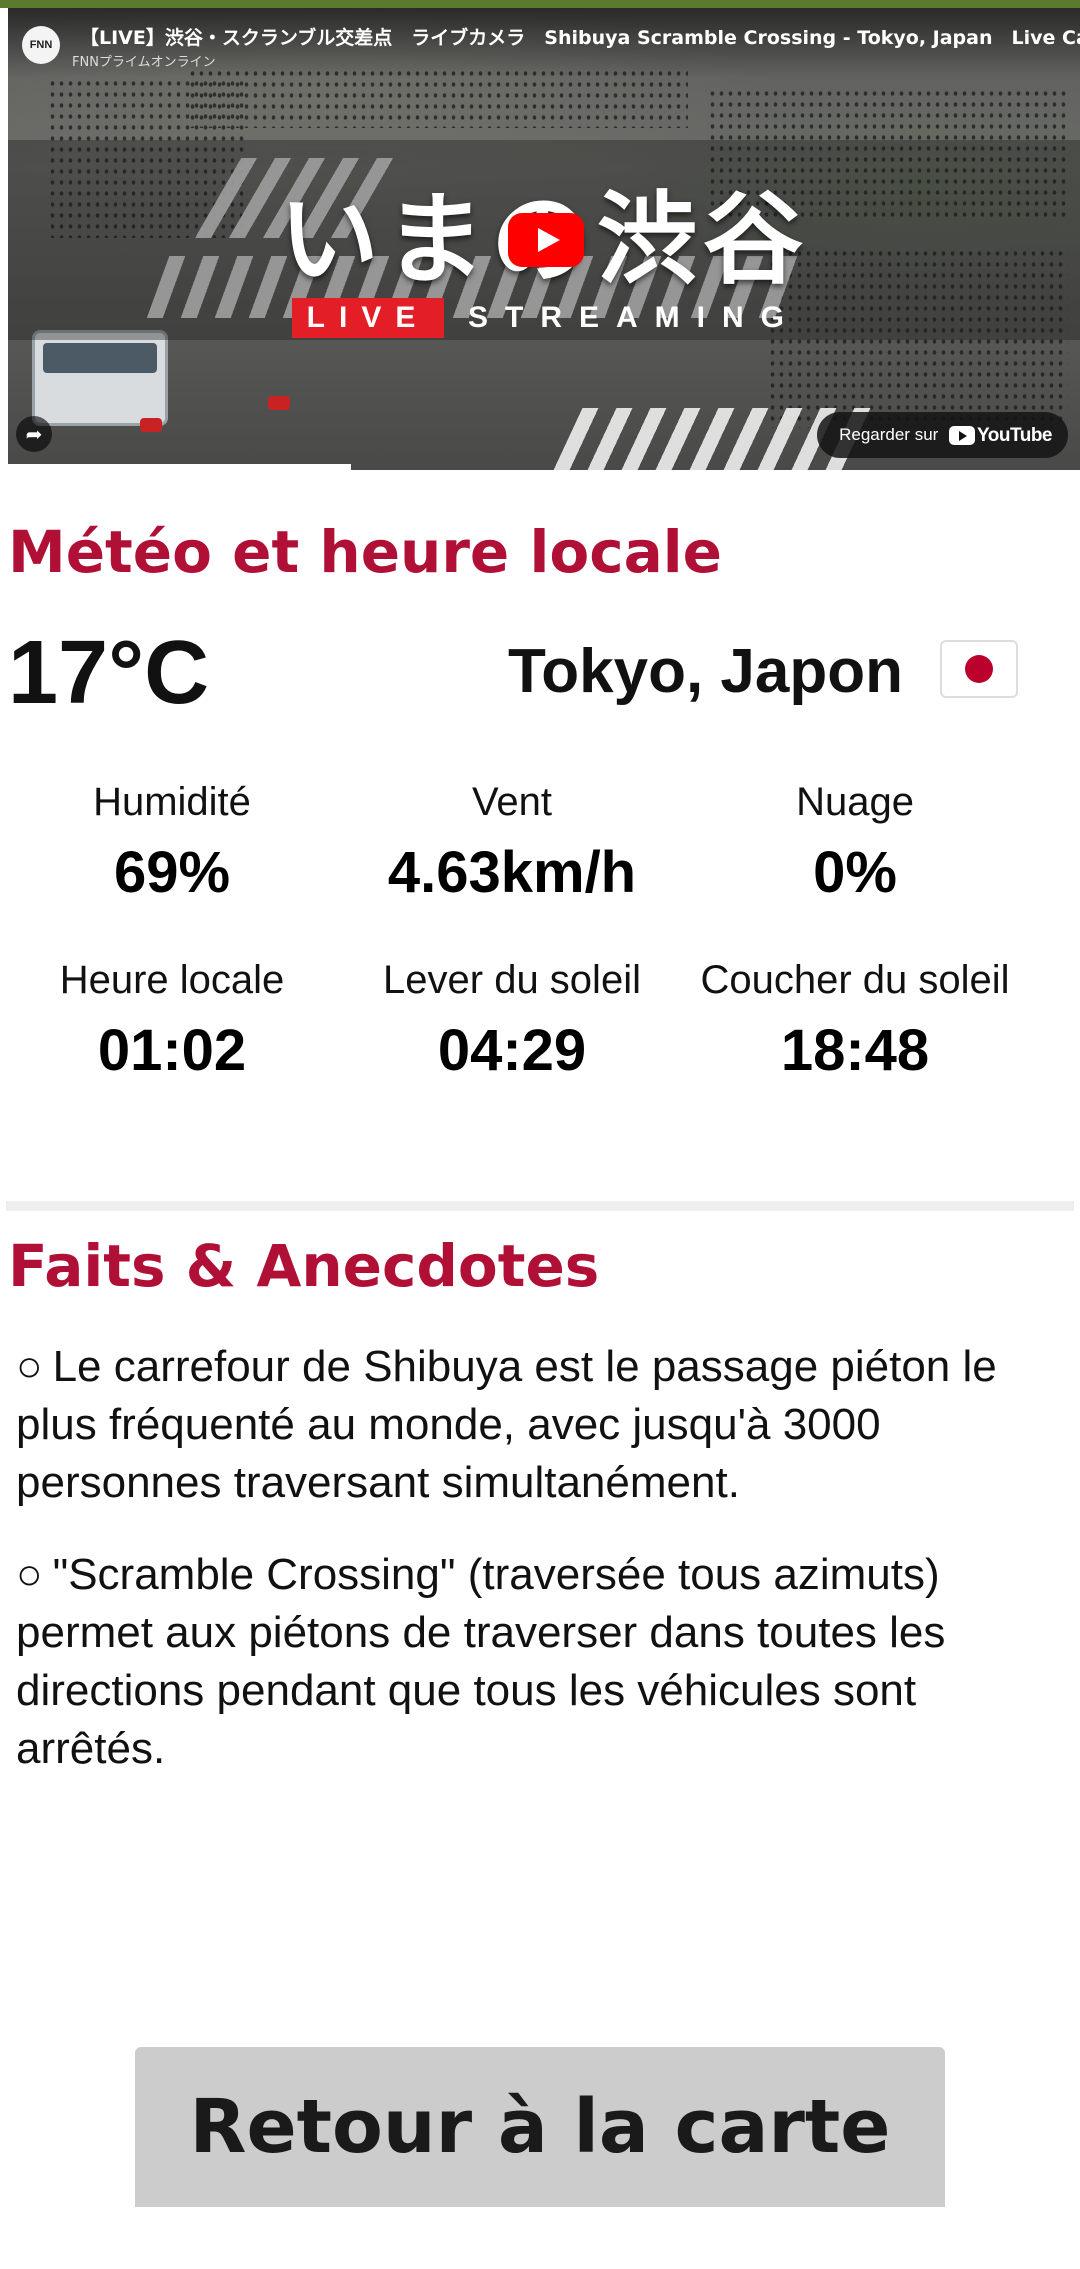 This screenshot has width=1080, height=2269. Describe the element at coordinates (942, 435) in the screenshot. I see `watch-on-youtube-button: Regarder sur YouTube` at that location.